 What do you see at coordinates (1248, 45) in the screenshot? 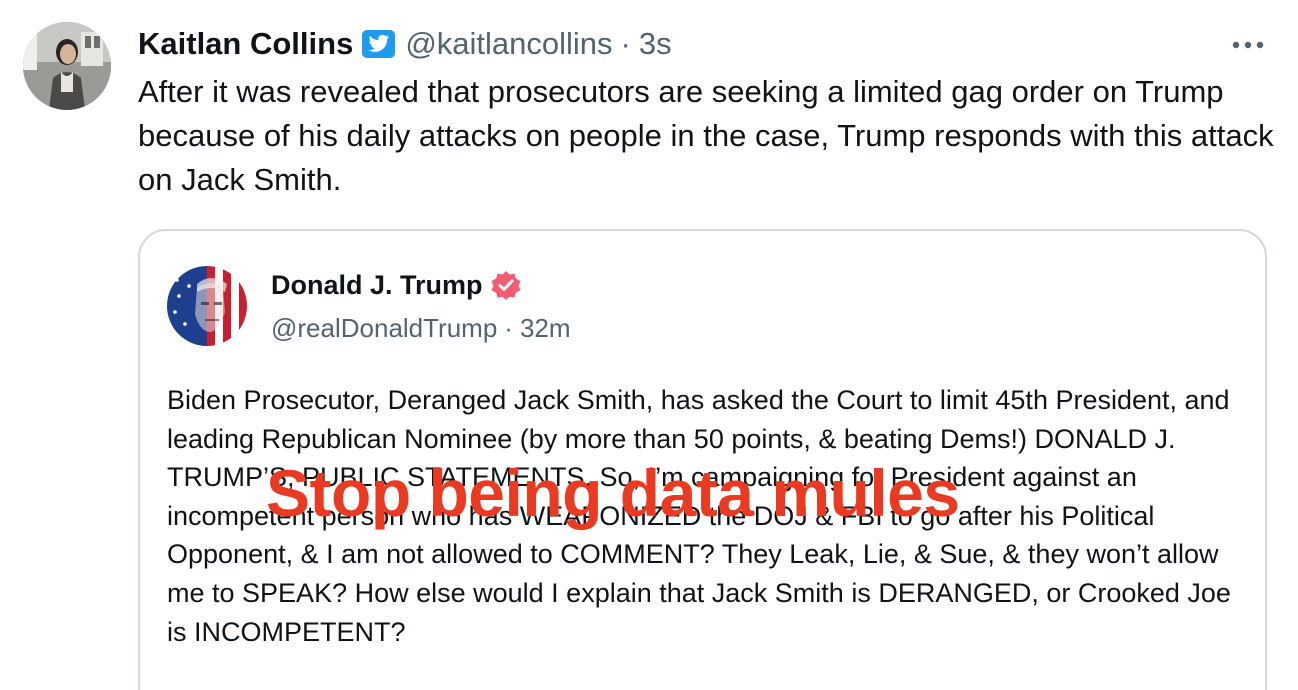
I see `more-options-icon` at bounding box center [1248, 45].